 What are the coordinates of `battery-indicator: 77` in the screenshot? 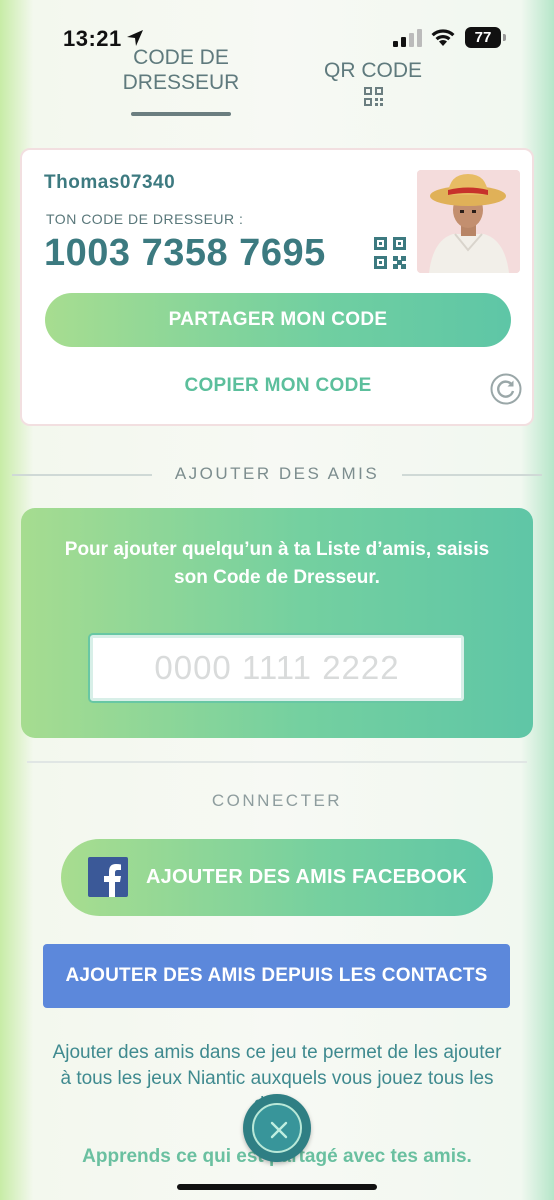 It's located at (486, 37).